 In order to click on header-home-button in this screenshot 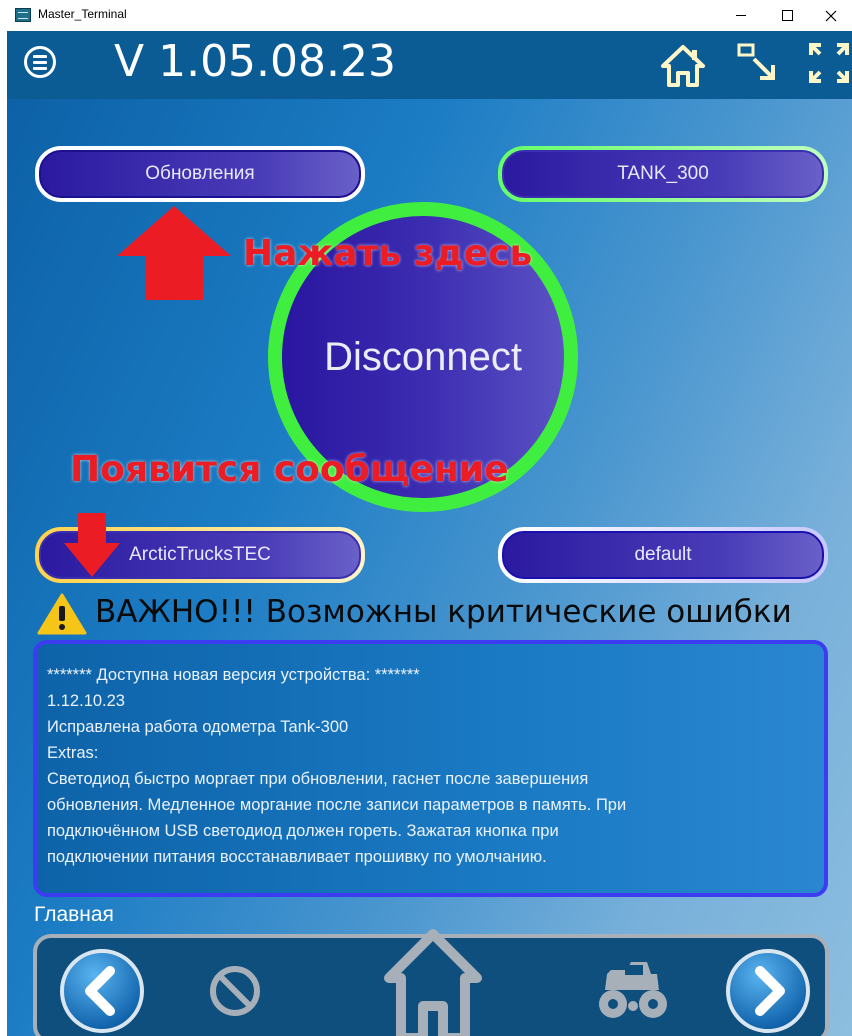, I will do `click(683, 67)`.